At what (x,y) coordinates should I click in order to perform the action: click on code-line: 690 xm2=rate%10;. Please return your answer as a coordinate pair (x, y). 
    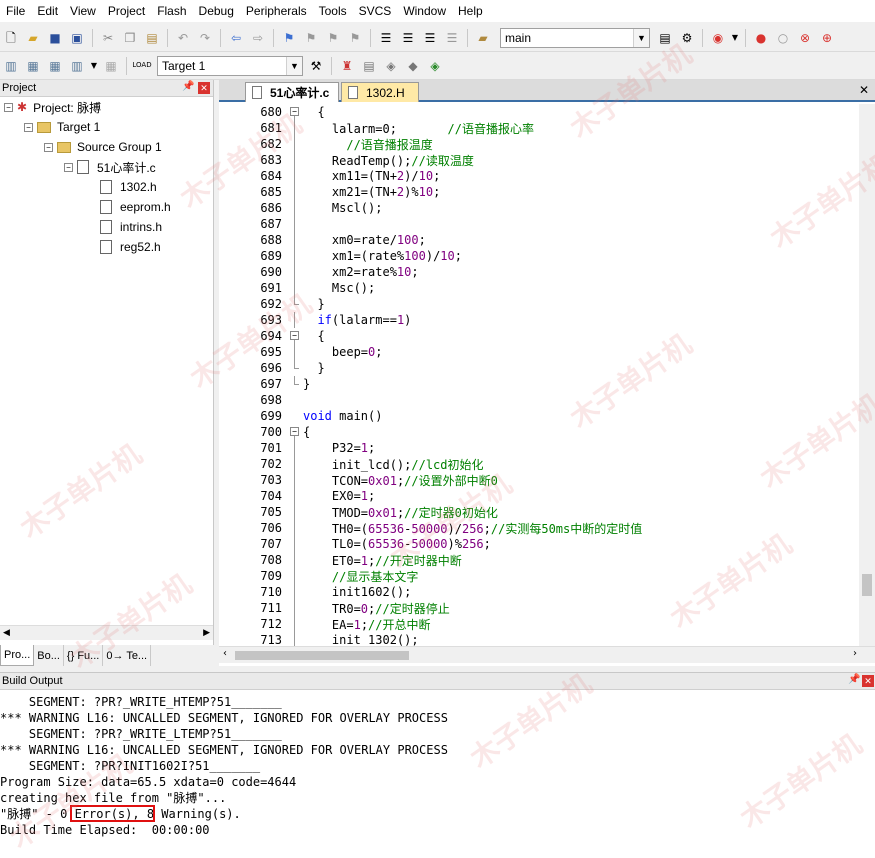
    Looking at the image, I should click on (539, 272).